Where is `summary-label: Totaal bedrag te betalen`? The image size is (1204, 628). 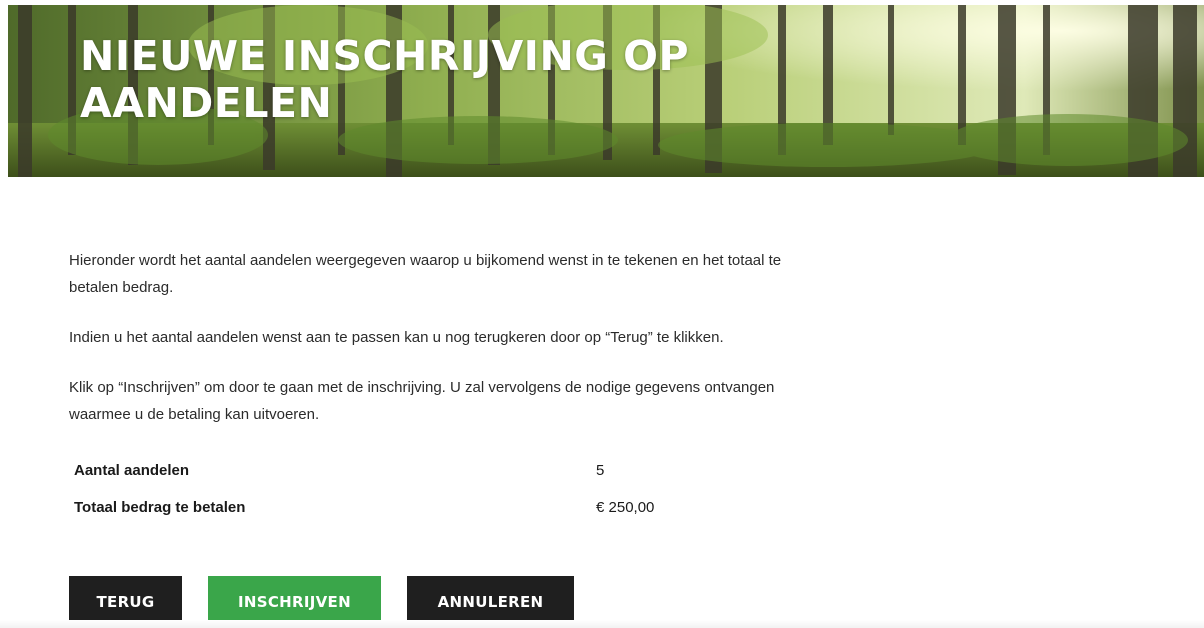 summary-label: Totaal bedrag te betalen is located at coordinates (160, 507).